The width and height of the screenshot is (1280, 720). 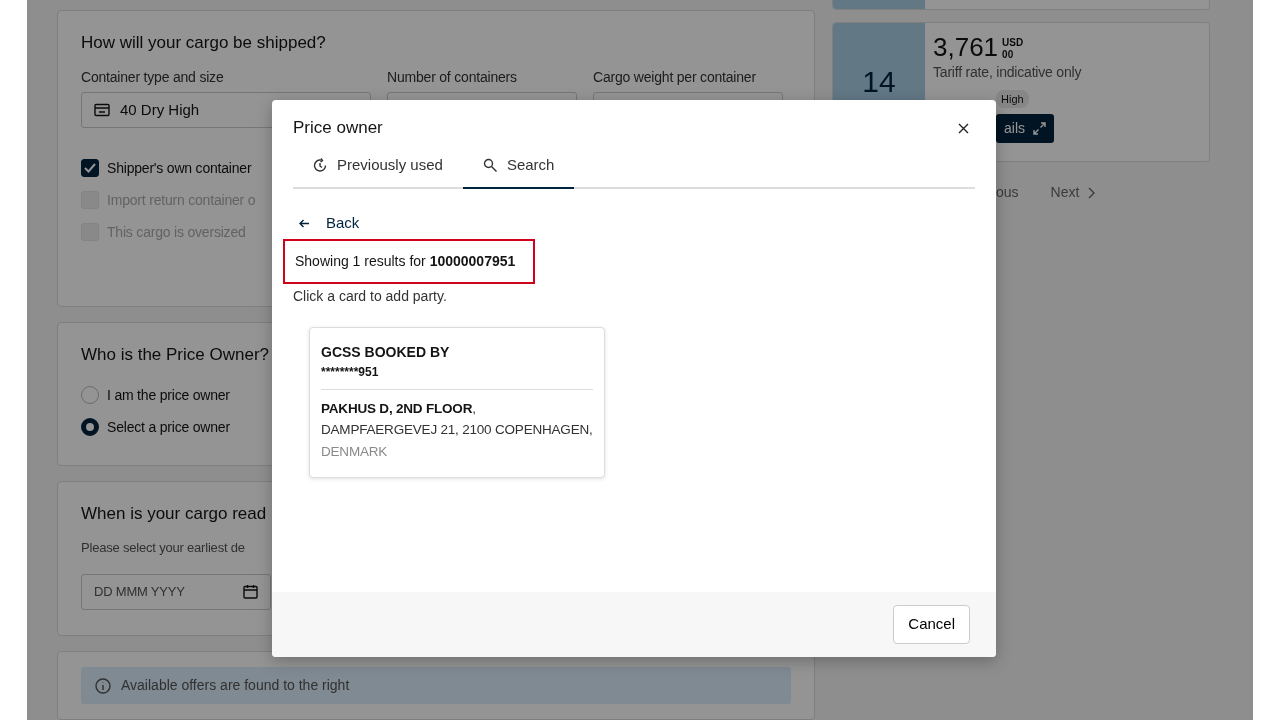 I want to click on price-cents: 00, so click(x=1008, y=55).